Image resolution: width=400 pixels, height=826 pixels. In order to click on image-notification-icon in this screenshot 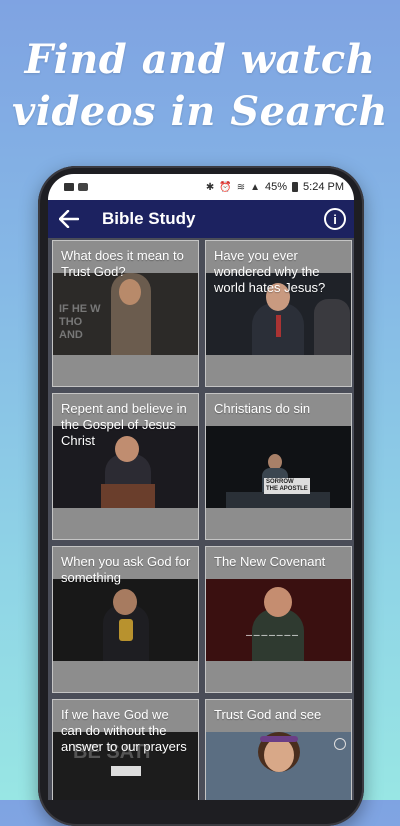, I will do `click(69, 187)`.